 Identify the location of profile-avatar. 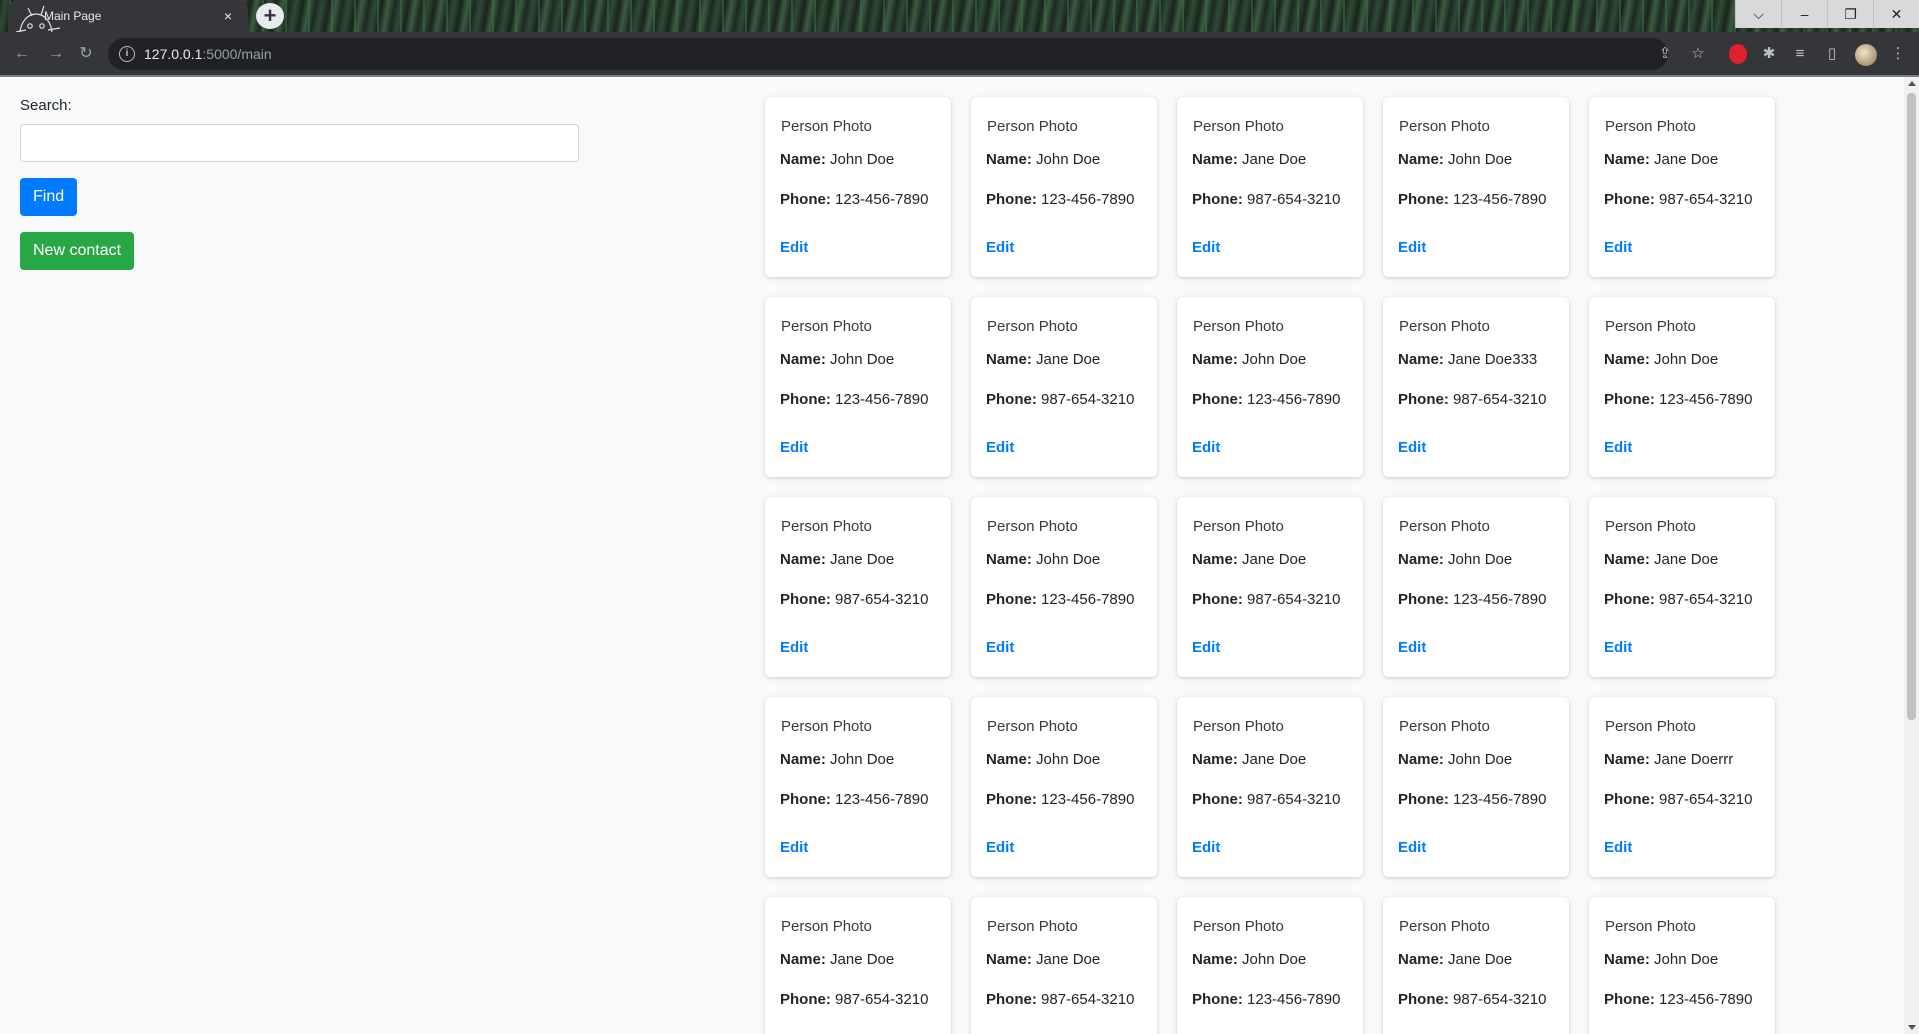
(1866, 55).